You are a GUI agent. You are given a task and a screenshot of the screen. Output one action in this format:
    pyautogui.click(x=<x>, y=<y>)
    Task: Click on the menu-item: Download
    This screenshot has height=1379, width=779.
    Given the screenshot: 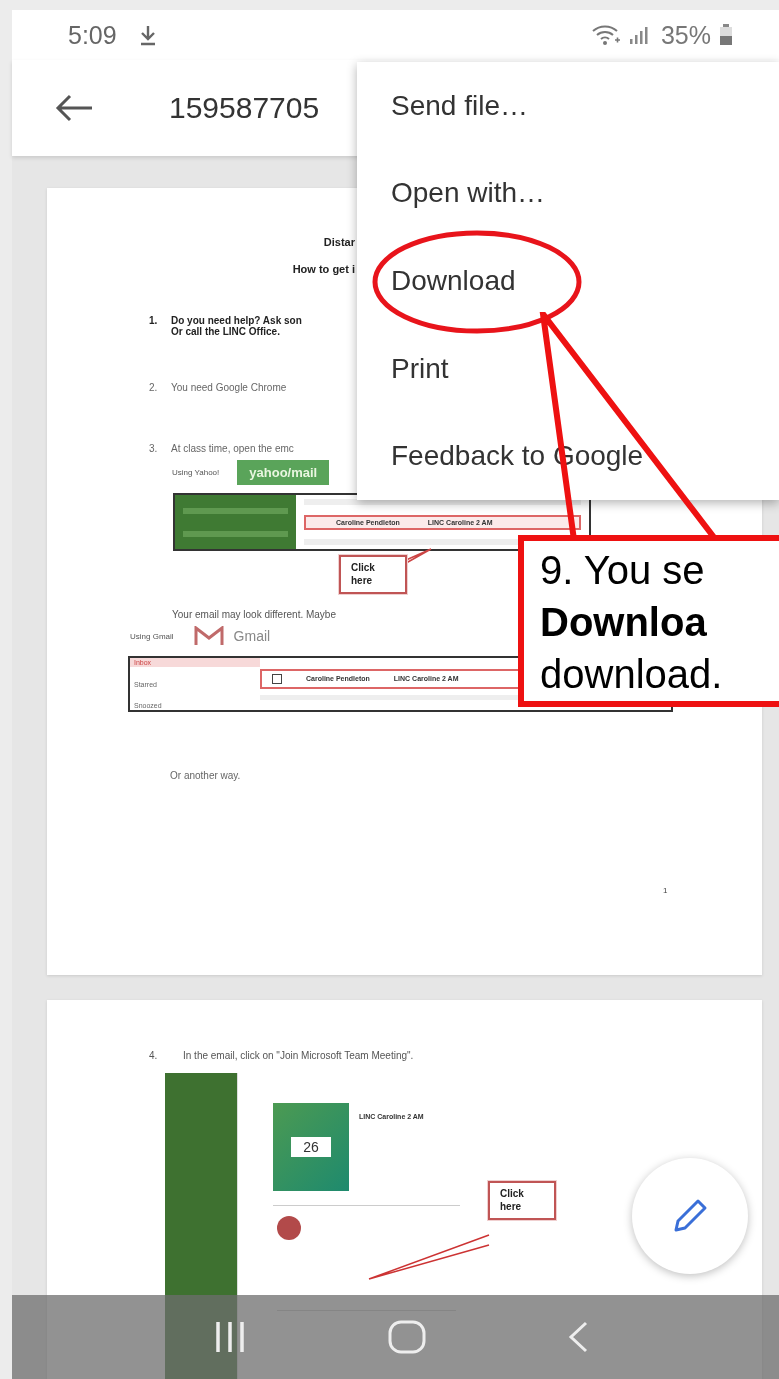 What is the action you would take?
    pyautogui.click(x=436, y=281)
    